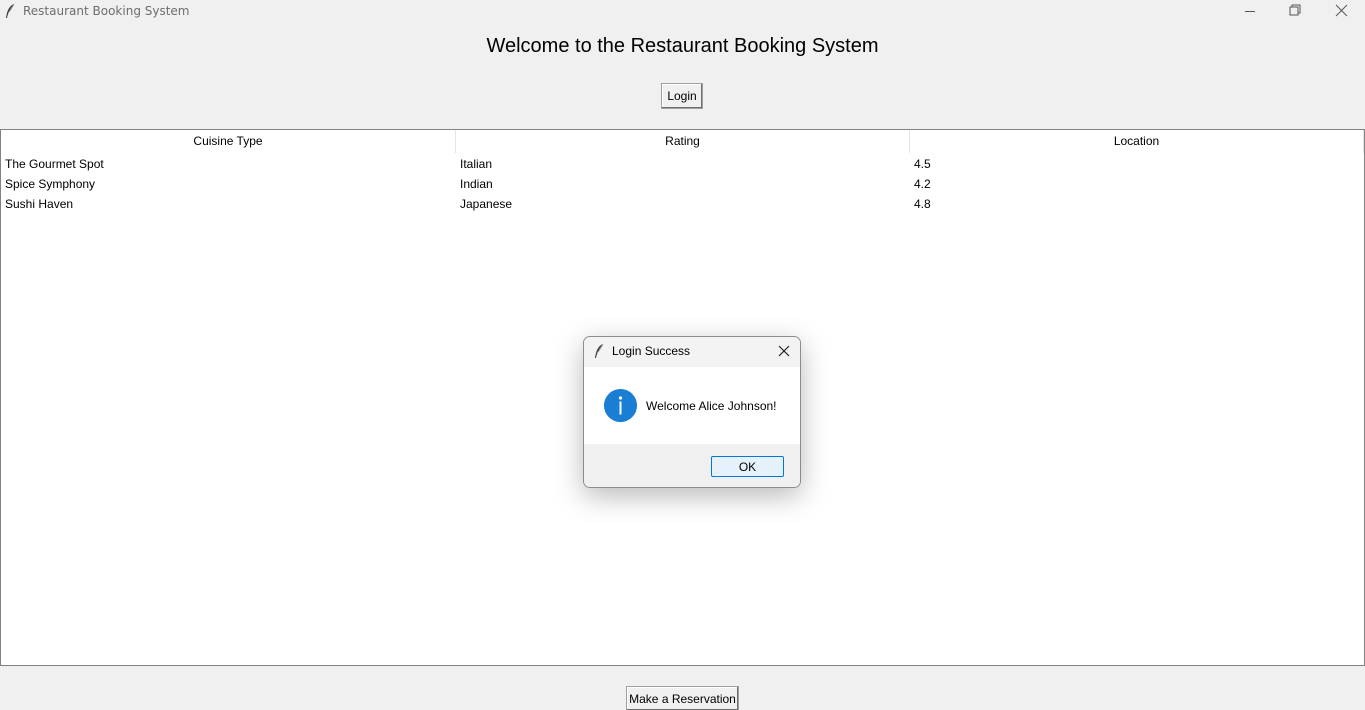 This screenshot has width=1365, height=710. What do you see at coordinates (54, 164) in the screenshot?
I see `table-cell: The Gourmet Spot` at bounding box center [54, 164].